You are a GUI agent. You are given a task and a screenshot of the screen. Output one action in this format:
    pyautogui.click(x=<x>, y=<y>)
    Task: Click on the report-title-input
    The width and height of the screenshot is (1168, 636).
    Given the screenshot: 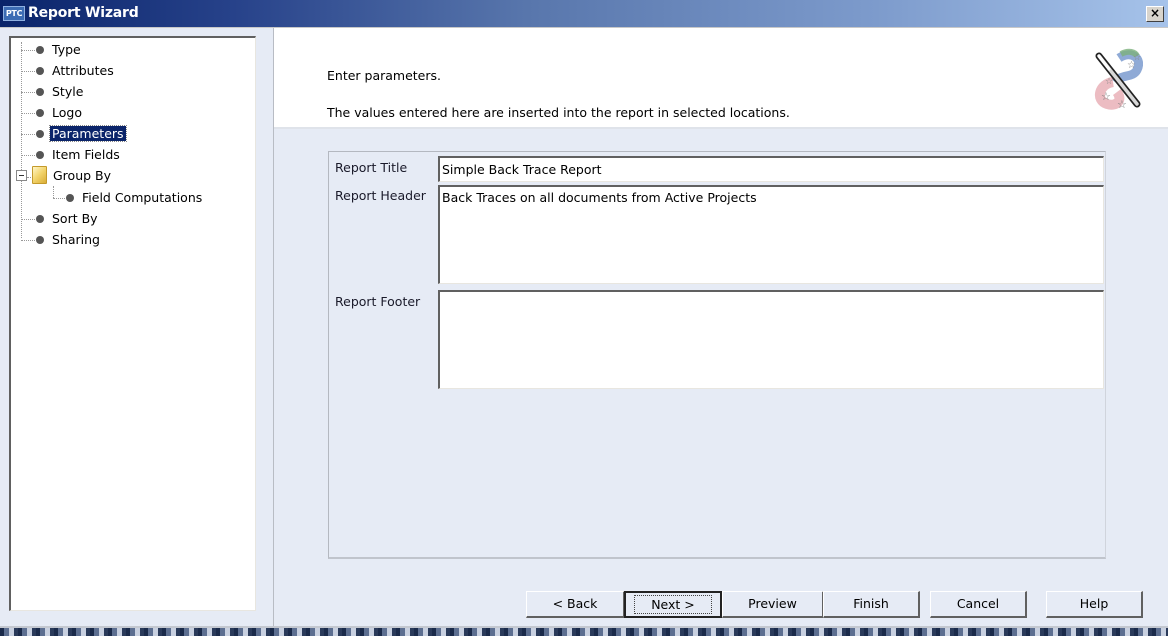 What is the action you would take?
    pyautogui.click(x=771, y=169)
    